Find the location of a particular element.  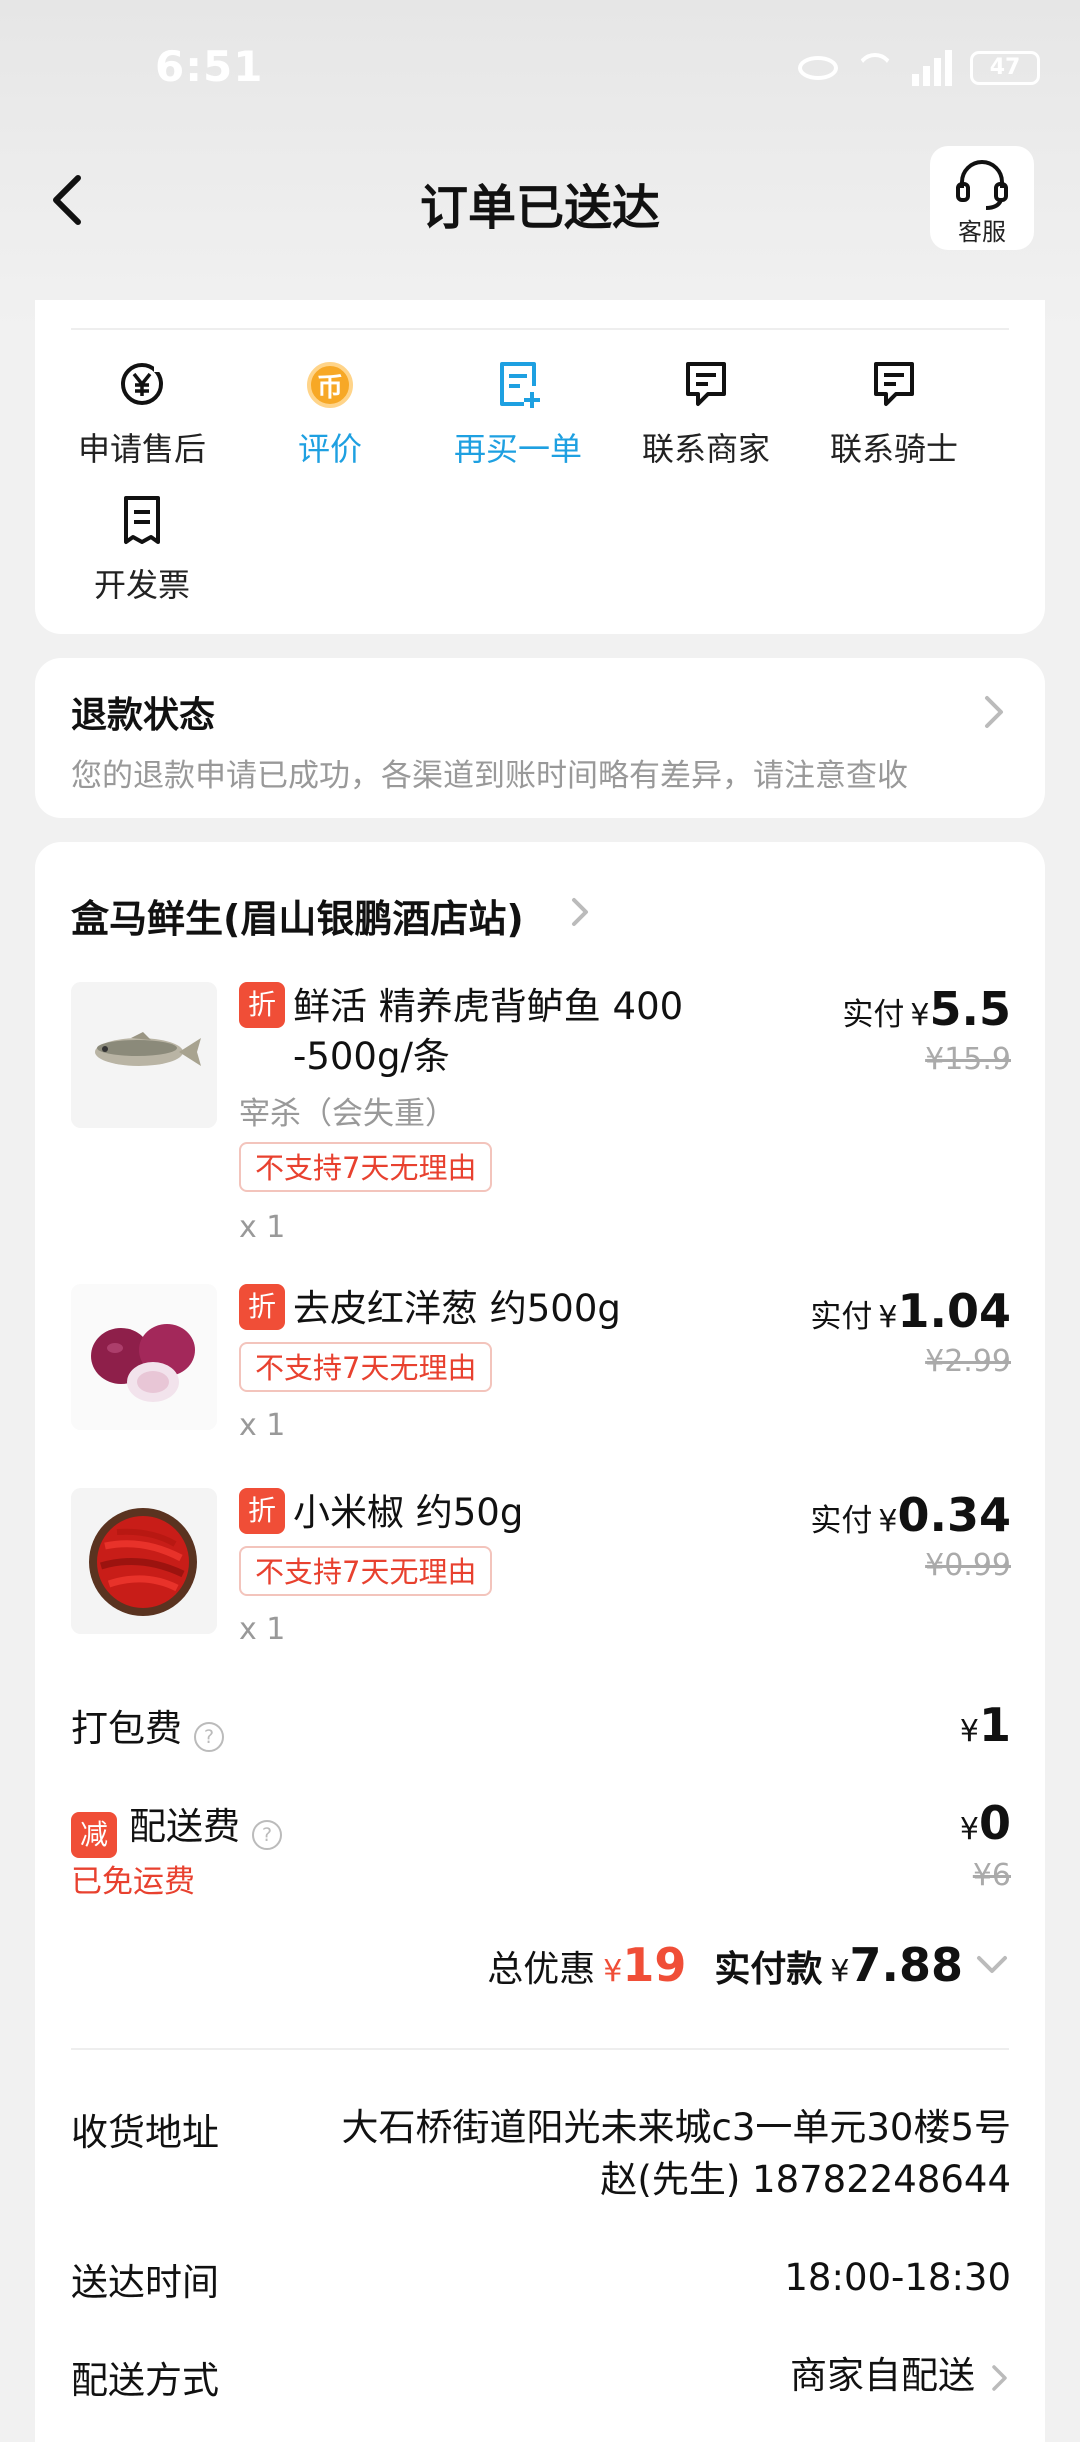

status-icons: 47 is located at coordinates (919, 68).